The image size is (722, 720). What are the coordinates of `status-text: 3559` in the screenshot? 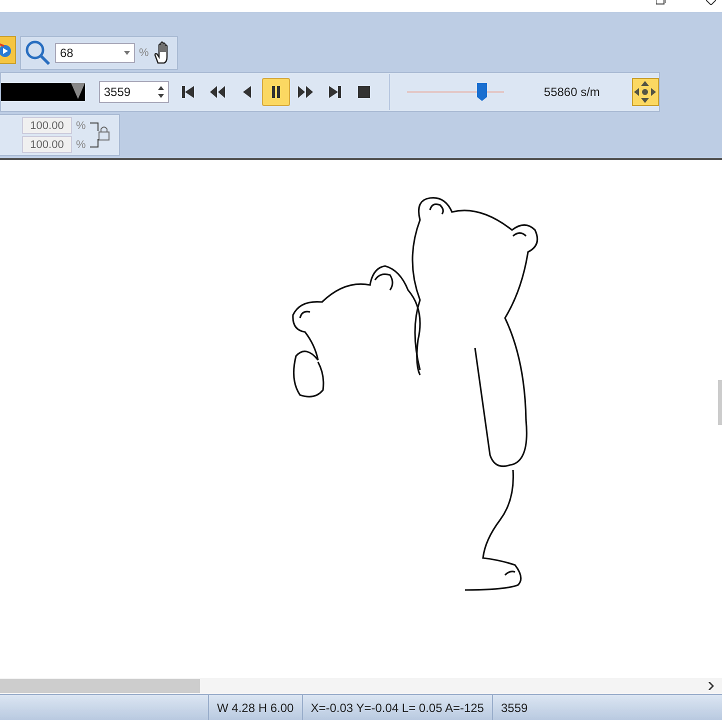 It's located at (514, 707).